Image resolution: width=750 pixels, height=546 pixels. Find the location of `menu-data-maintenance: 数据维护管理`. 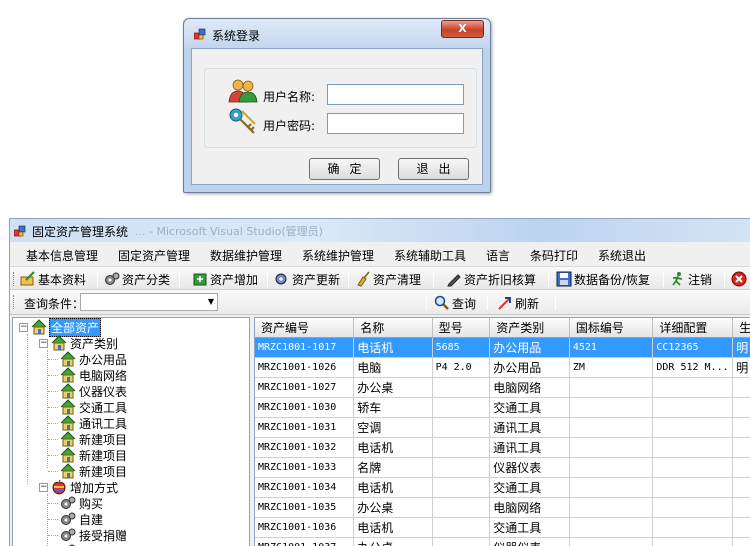

menu-data-maintenance: 数据维护管理 is located at coordinates (246, 255).